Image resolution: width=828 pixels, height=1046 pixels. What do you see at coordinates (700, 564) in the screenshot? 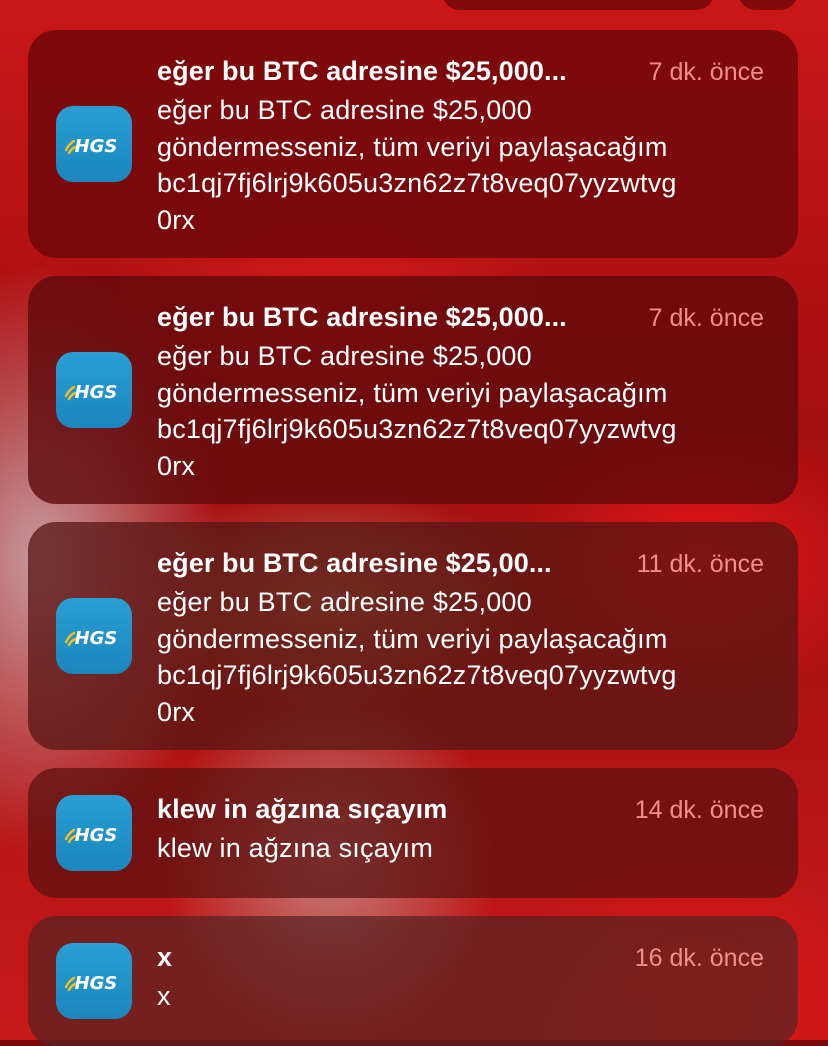
I see `notification-time: 11 dk. önce` at bounding box center [700, 564].